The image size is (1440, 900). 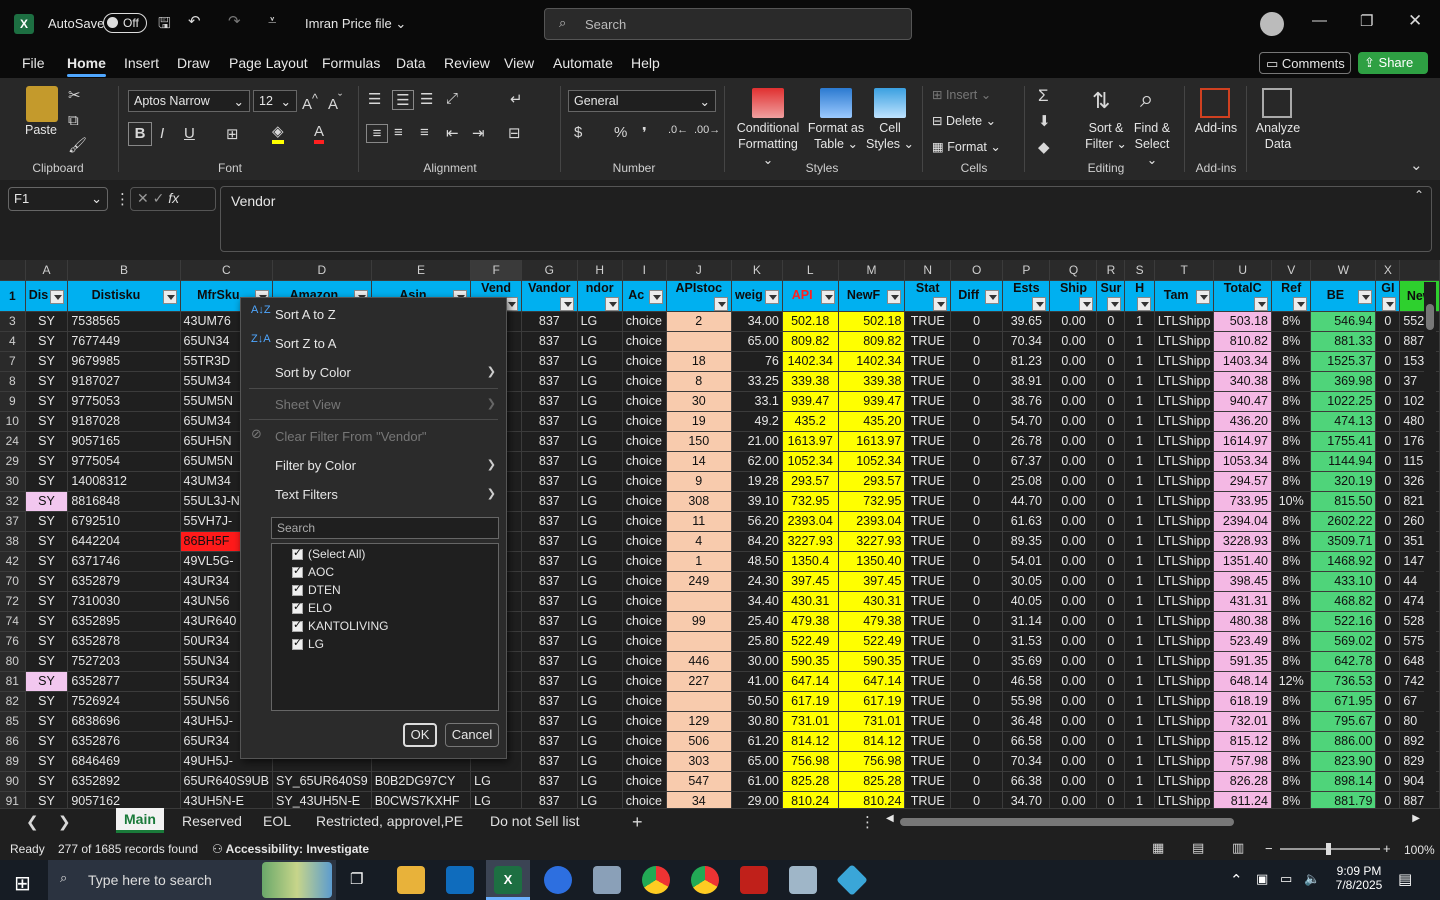 What do you see at coordinates (1419, 850) in the screenshot?
I see `zoom-level: 100%` at bounding box center [1419, 850].